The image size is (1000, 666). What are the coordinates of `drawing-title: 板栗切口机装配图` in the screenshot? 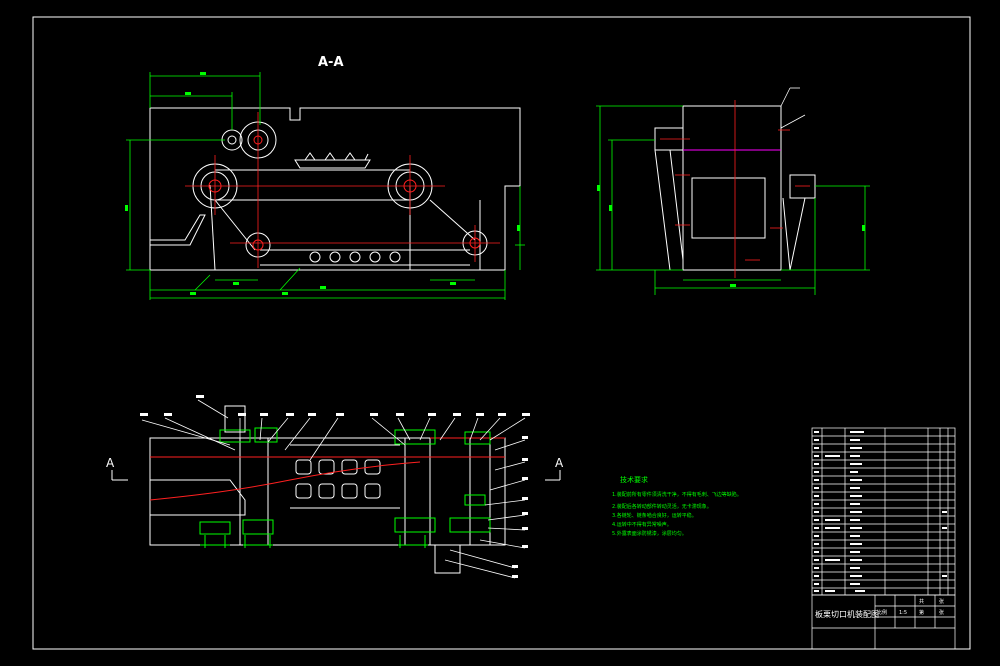 It's located at (847, 614).